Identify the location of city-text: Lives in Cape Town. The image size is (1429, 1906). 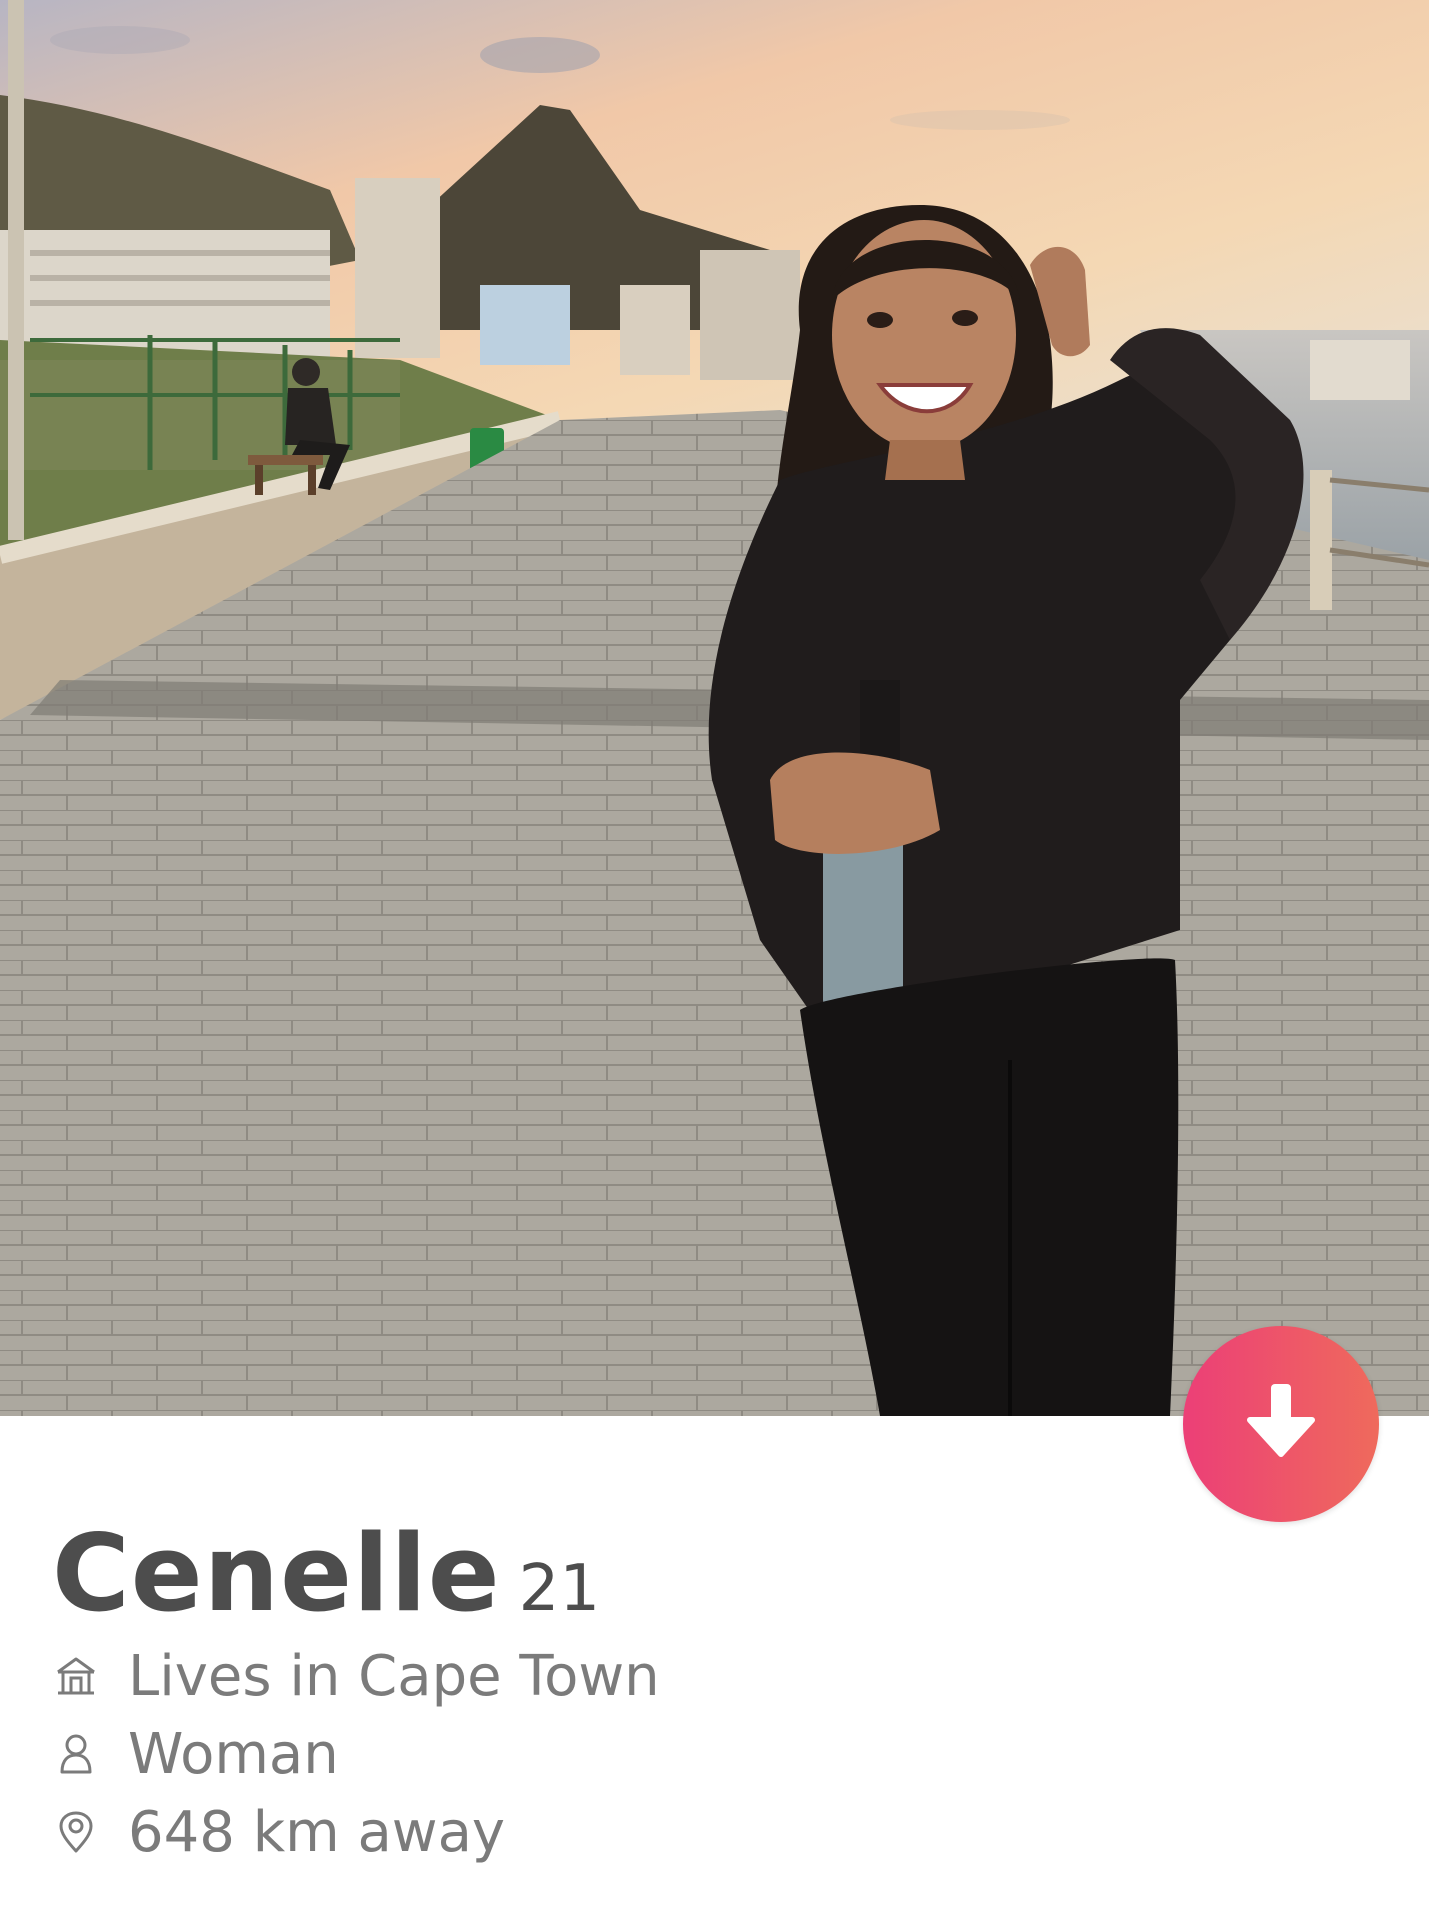
(394, 1676).